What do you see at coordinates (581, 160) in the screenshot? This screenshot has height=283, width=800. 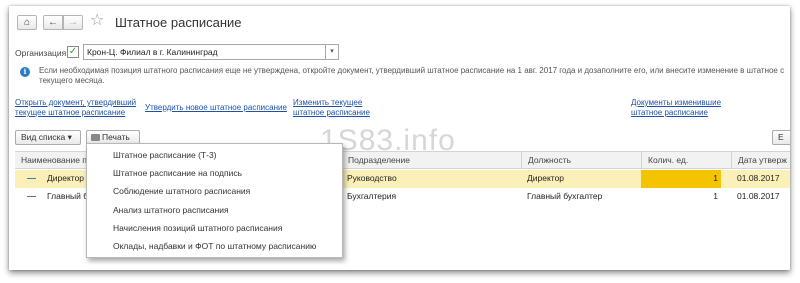 I see `column-header-position: Должность` at bounding box center [581, 160].